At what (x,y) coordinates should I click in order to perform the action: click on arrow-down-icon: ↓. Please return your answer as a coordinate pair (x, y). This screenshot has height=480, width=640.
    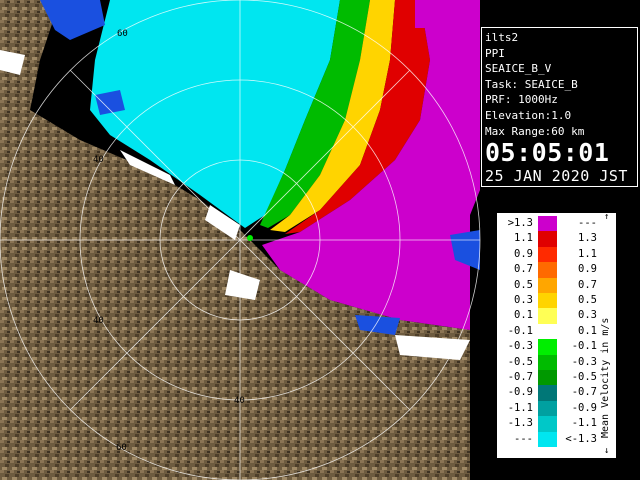
    Looking at the image, I should click on (607, 451).